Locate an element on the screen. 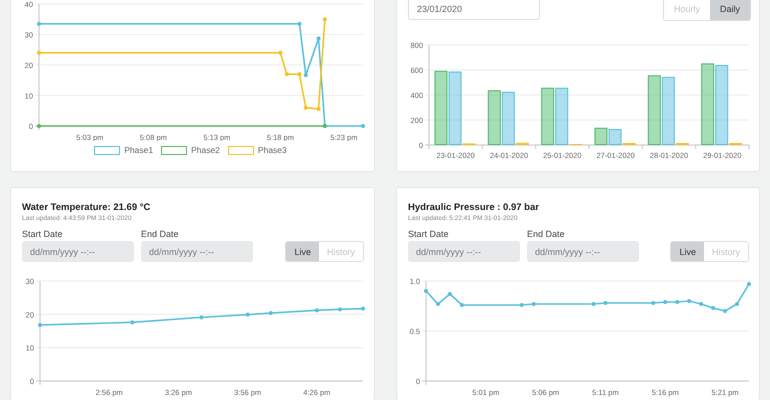  legend-label: Phase2 is located at coordinates (205, 150).